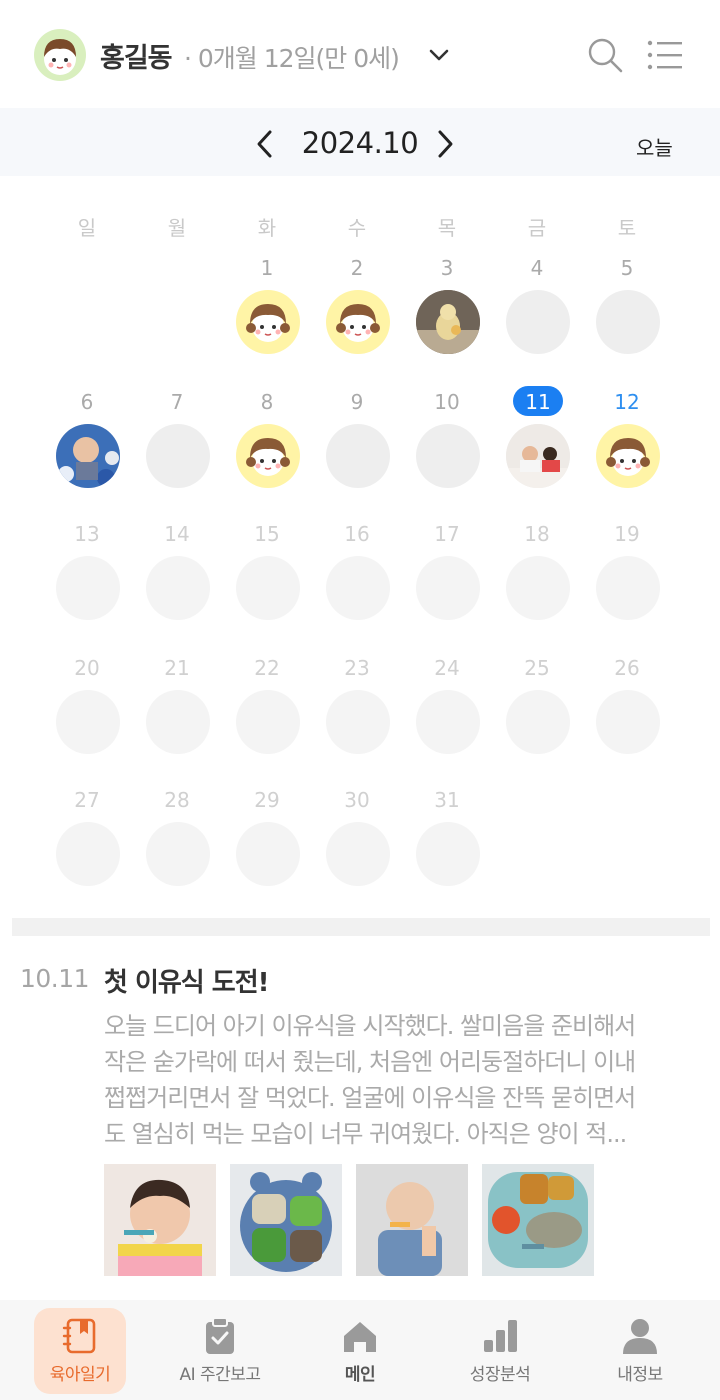 The width and height of the screenshot is (720, 1400). Describe the element at coordinates (357, 668) in the screenshot. I see `day-number: 23` at that location.